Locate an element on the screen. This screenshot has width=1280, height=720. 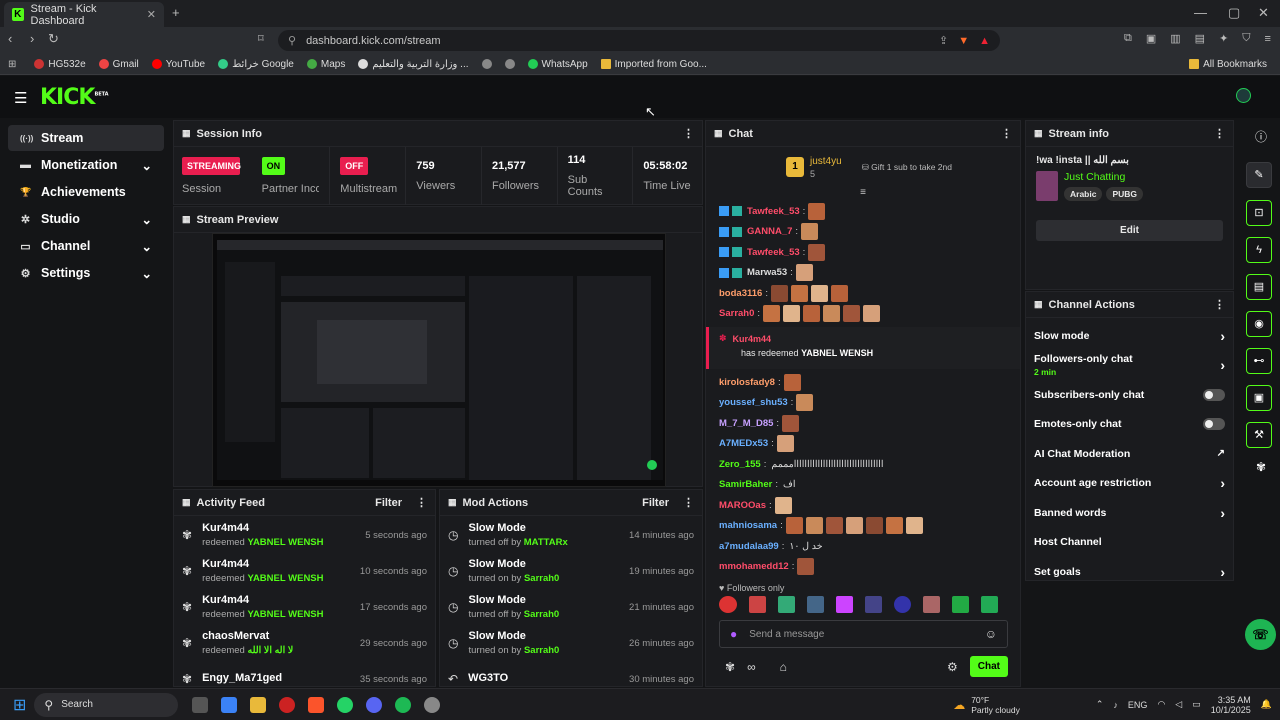
bookmark-gmail: Gmail is located at coordinates (118, 64).